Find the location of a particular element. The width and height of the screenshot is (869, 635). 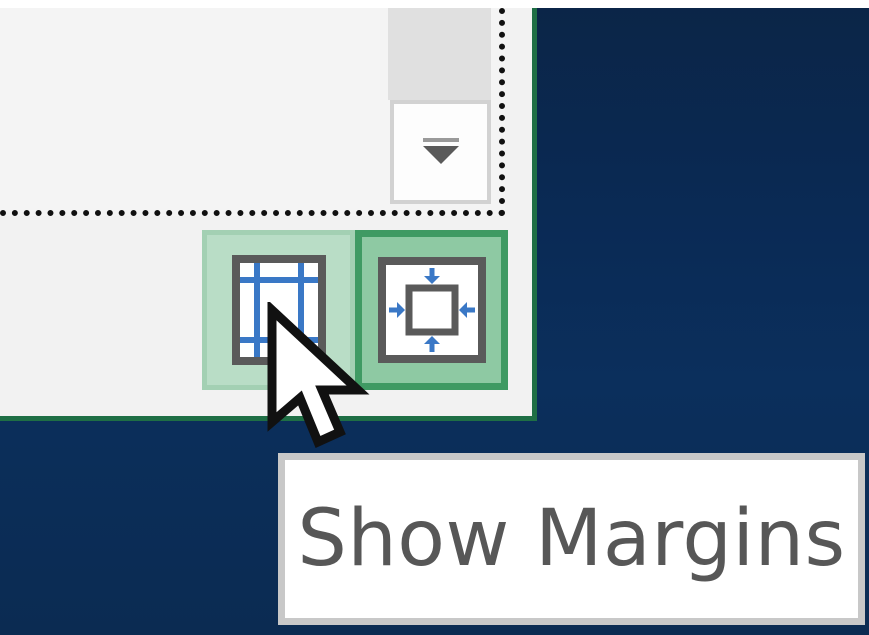

scroll-down-button is located at coordinates (440, 152).